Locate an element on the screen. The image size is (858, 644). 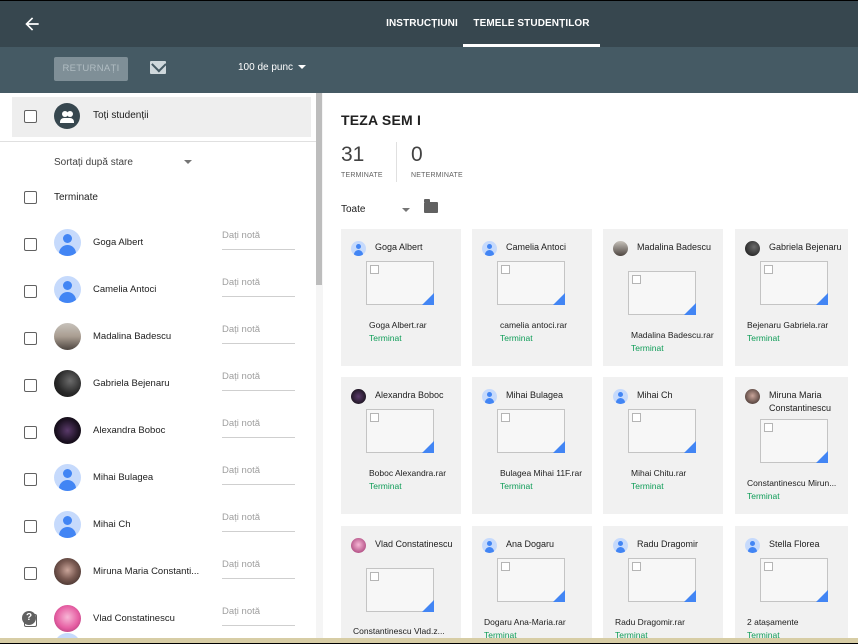
student-row: Miruna Maria Constanti... Dați notă is located at coordinates (158, 574).